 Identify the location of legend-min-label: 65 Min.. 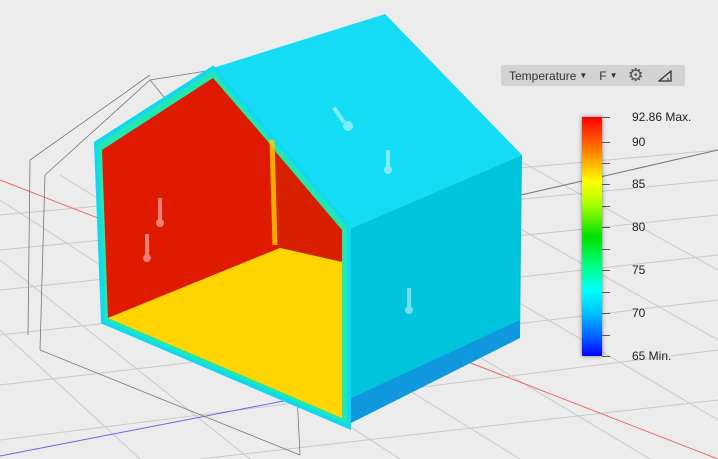
(652, 356).